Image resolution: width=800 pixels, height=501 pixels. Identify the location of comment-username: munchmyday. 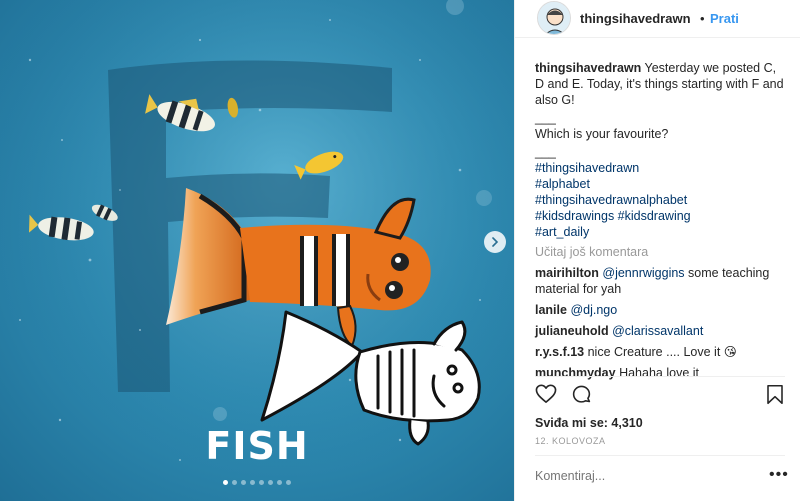
(575, 373).